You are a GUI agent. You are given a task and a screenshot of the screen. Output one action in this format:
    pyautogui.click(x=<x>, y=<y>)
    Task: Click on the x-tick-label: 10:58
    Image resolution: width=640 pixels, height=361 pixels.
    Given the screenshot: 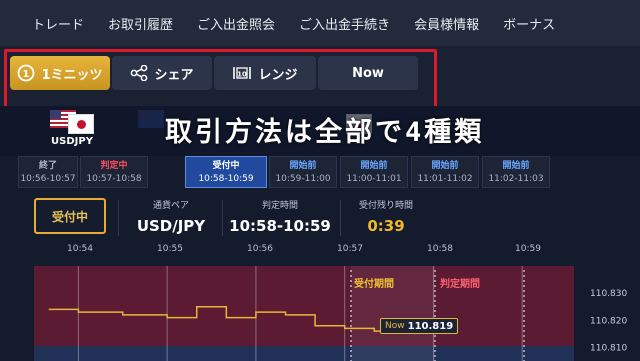 What is the action you would take?
    pyautogui.click(x=440, y=249)
    